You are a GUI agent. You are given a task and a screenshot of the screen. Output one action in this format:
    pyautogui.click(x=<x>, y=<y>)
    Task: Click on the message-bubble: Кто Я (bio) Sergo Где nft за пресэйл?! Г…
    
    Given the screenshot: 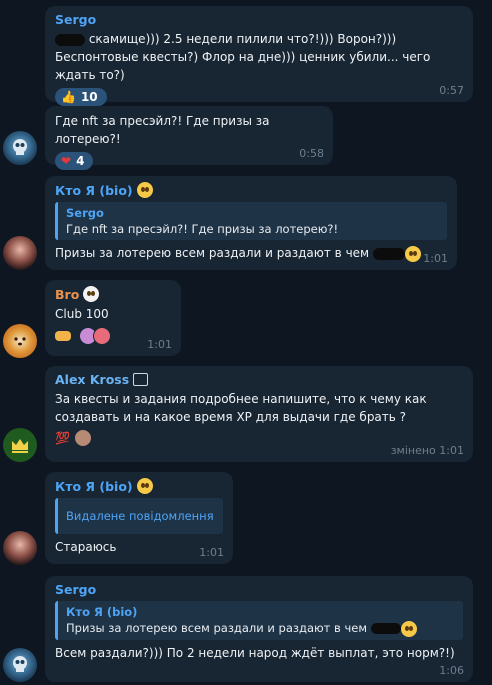 What is the action you would take?
    pyautogui.click(x=251, y=223)
    